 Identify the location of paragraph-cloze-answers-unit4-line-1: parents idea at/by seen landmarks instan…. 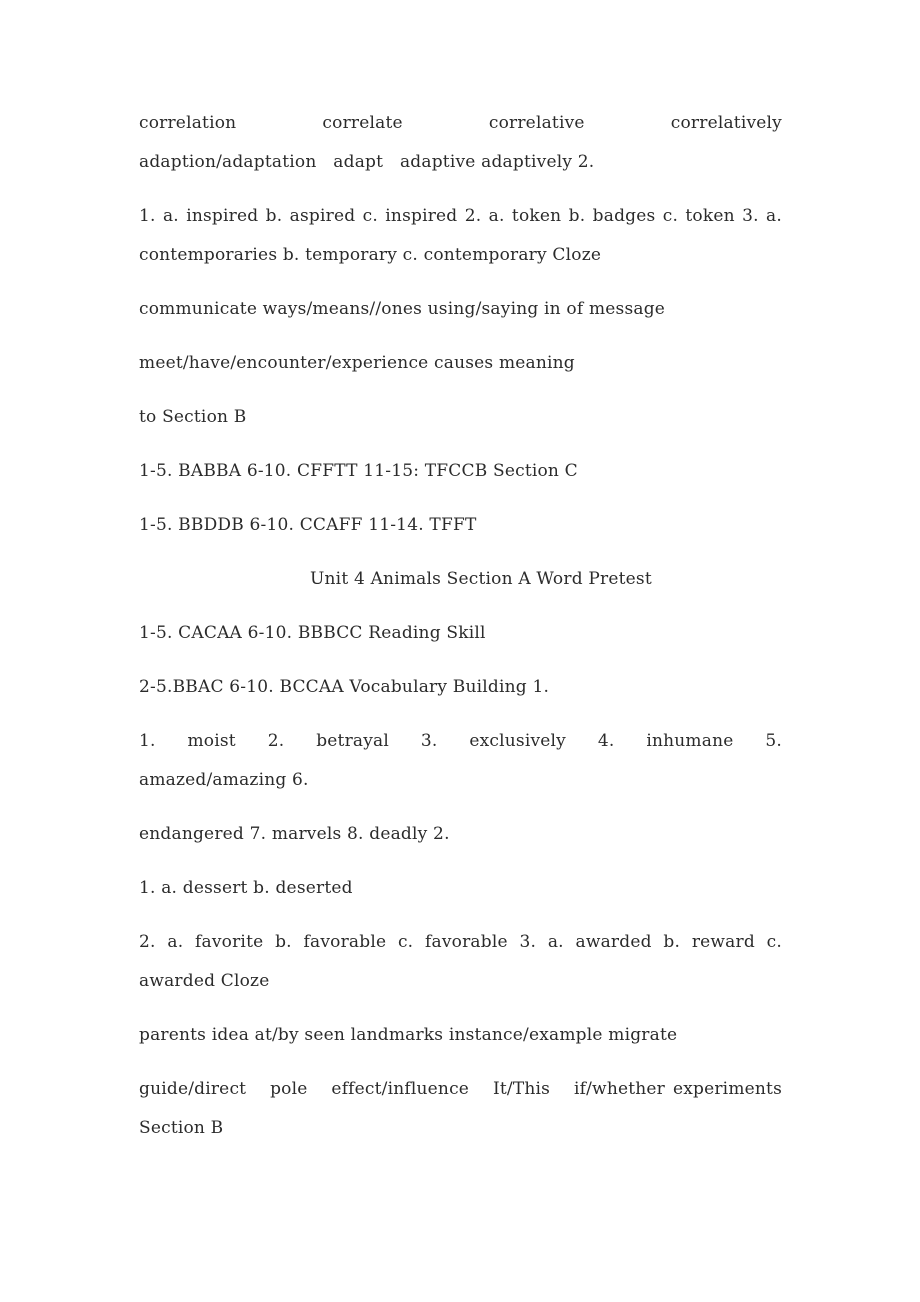
(408, 1035).